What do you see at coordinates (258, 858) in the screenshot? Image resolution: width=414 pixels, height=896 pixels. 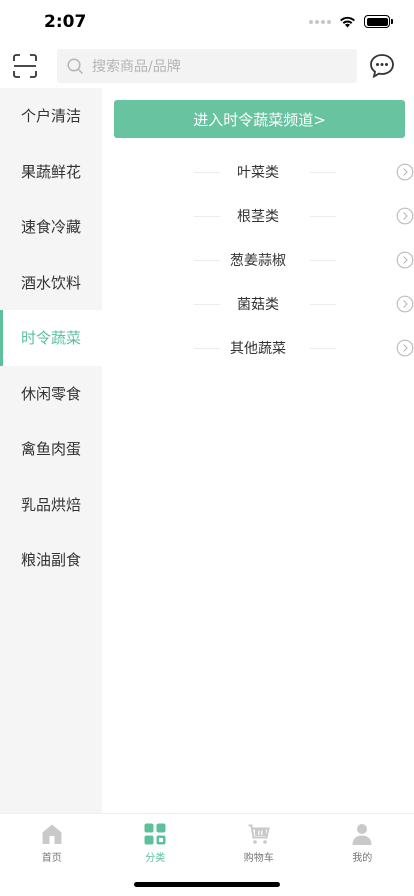 I see `tab-label: 购物车` at bounding box center [258, 858].